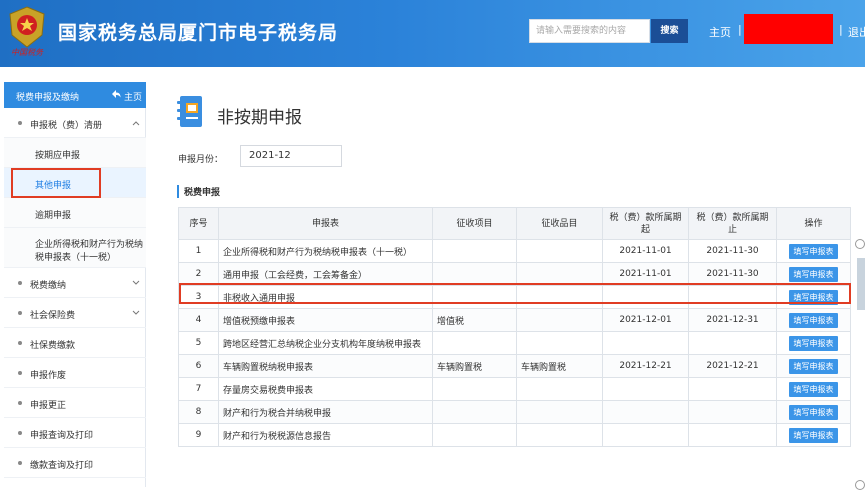  I want to click on sidebar-item-tax-payment: 税费缴纳, so click(75, 283).